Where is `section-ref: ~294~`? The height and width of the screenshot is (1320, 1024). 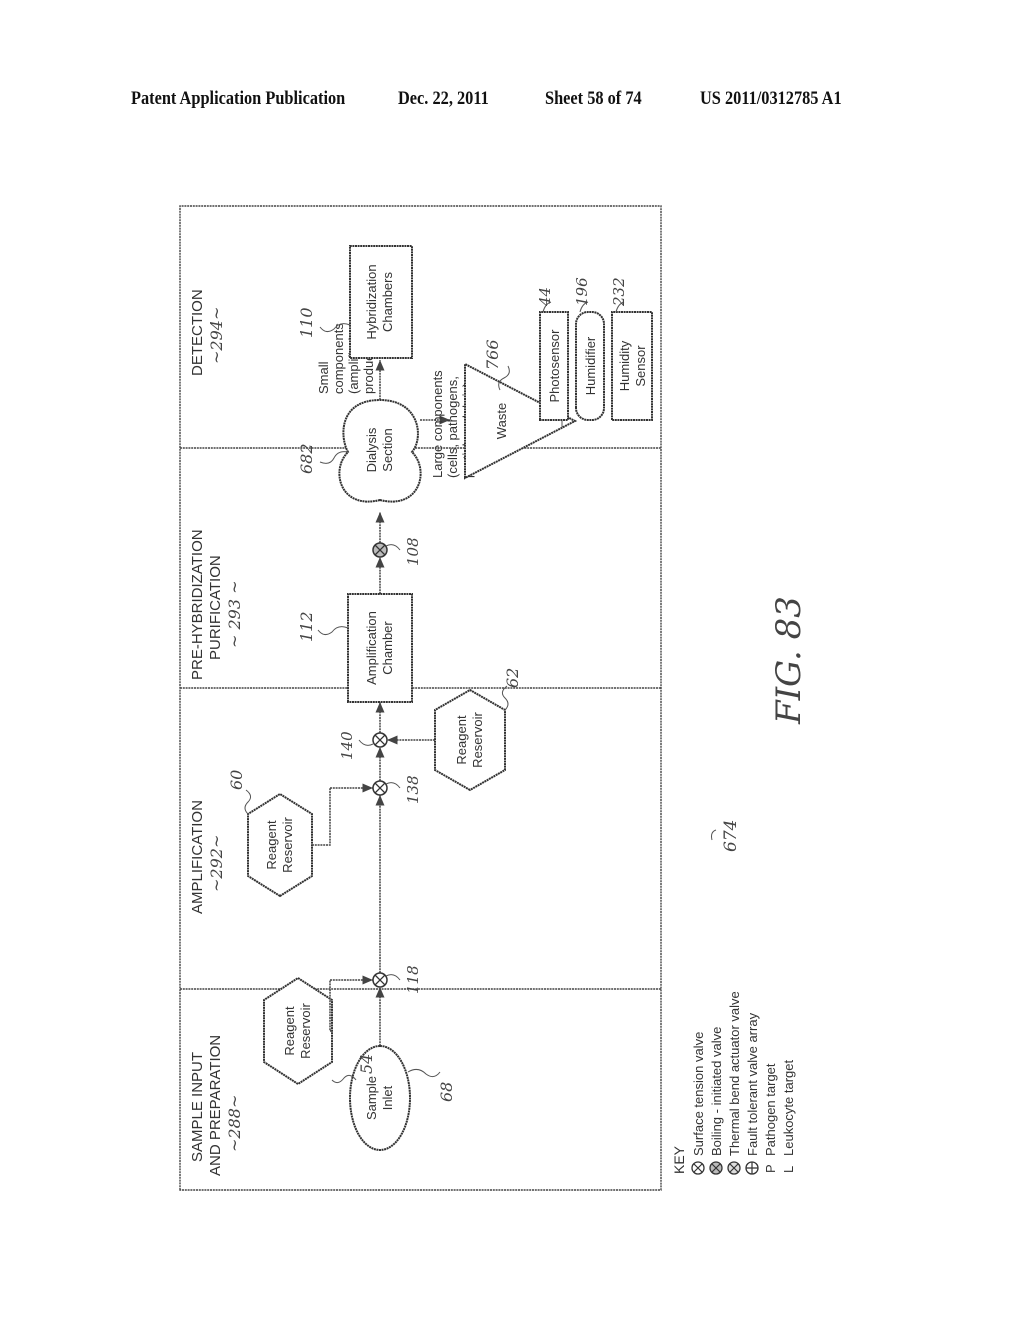
section-ref: ~294~ is located at coordinates (216, 335).